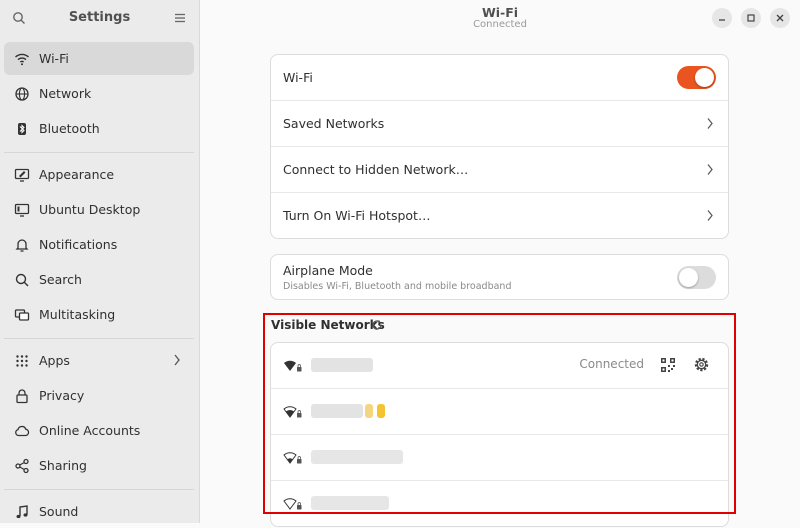 Image resolution: width=800 pixels, height=528 pixels. What do you see at coordinates (90, 209) in the screenshot?
I see `sidebar-item-label: Ubuntu Desktop` at bounding box center [90, 209].